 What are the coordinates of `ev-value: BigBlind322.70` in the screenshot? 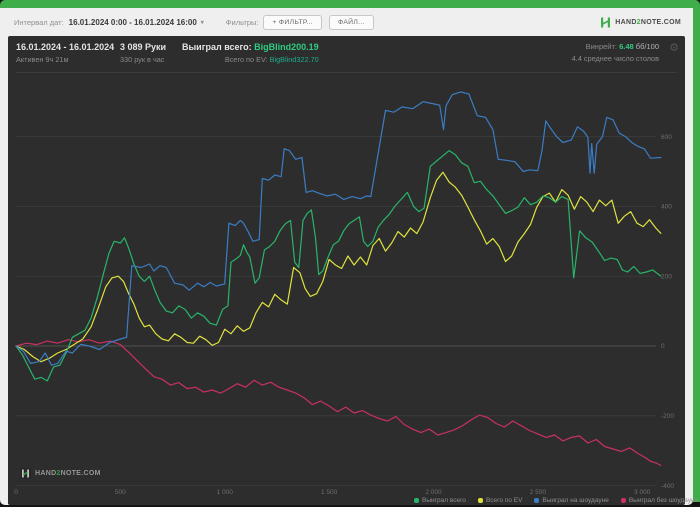 It's located at (294, 59).